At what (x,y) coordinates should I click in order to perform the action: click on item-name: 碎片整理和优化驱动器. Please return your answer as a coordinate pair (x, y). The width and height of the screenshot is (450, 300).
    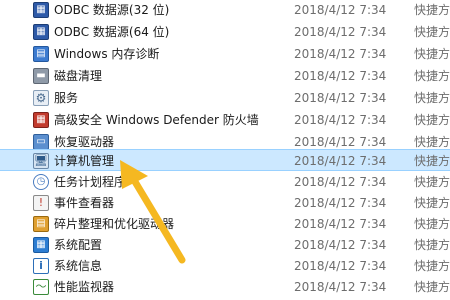
    Looking at the image, I should click on (114, 224).